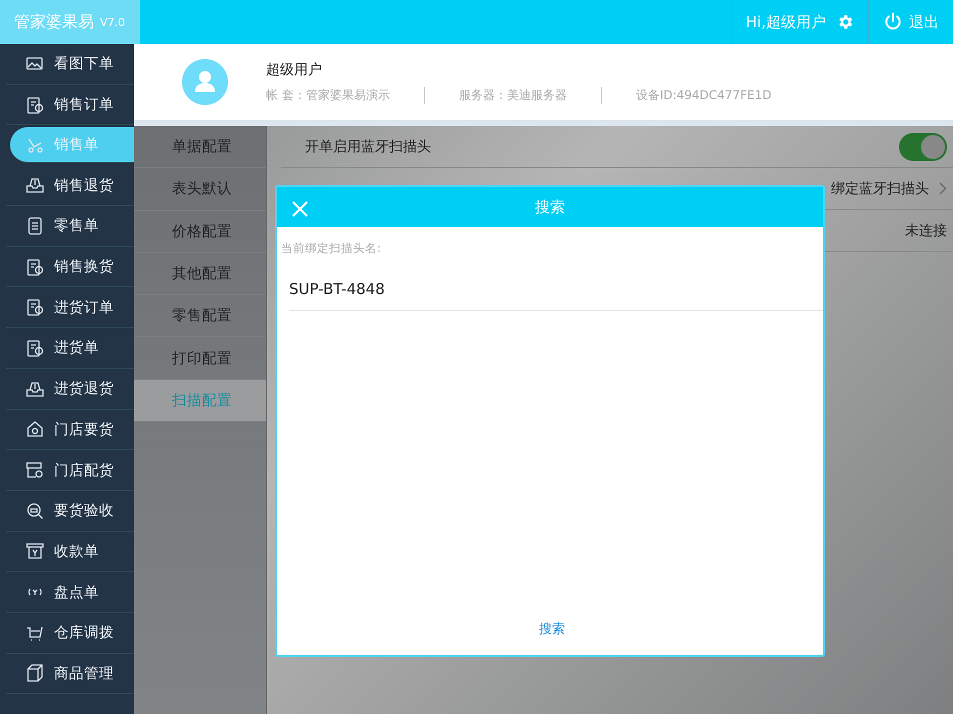 This screenshot has width=953, height=714. I want to click on avatar-icon, so click(205, 82).